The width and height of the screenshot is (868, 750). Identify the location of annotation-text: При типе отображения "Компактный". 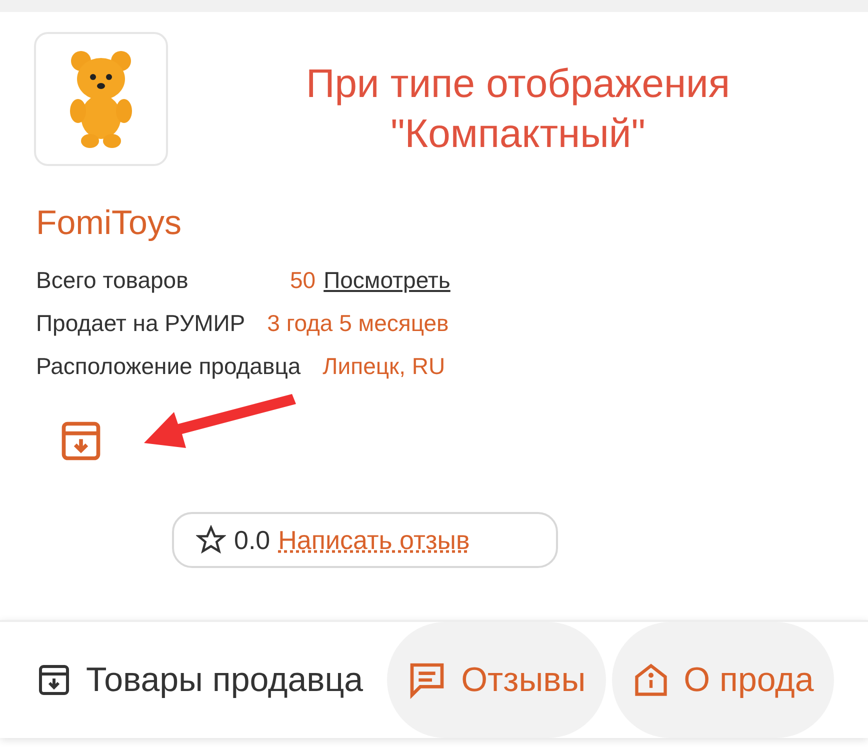
(518, 109).